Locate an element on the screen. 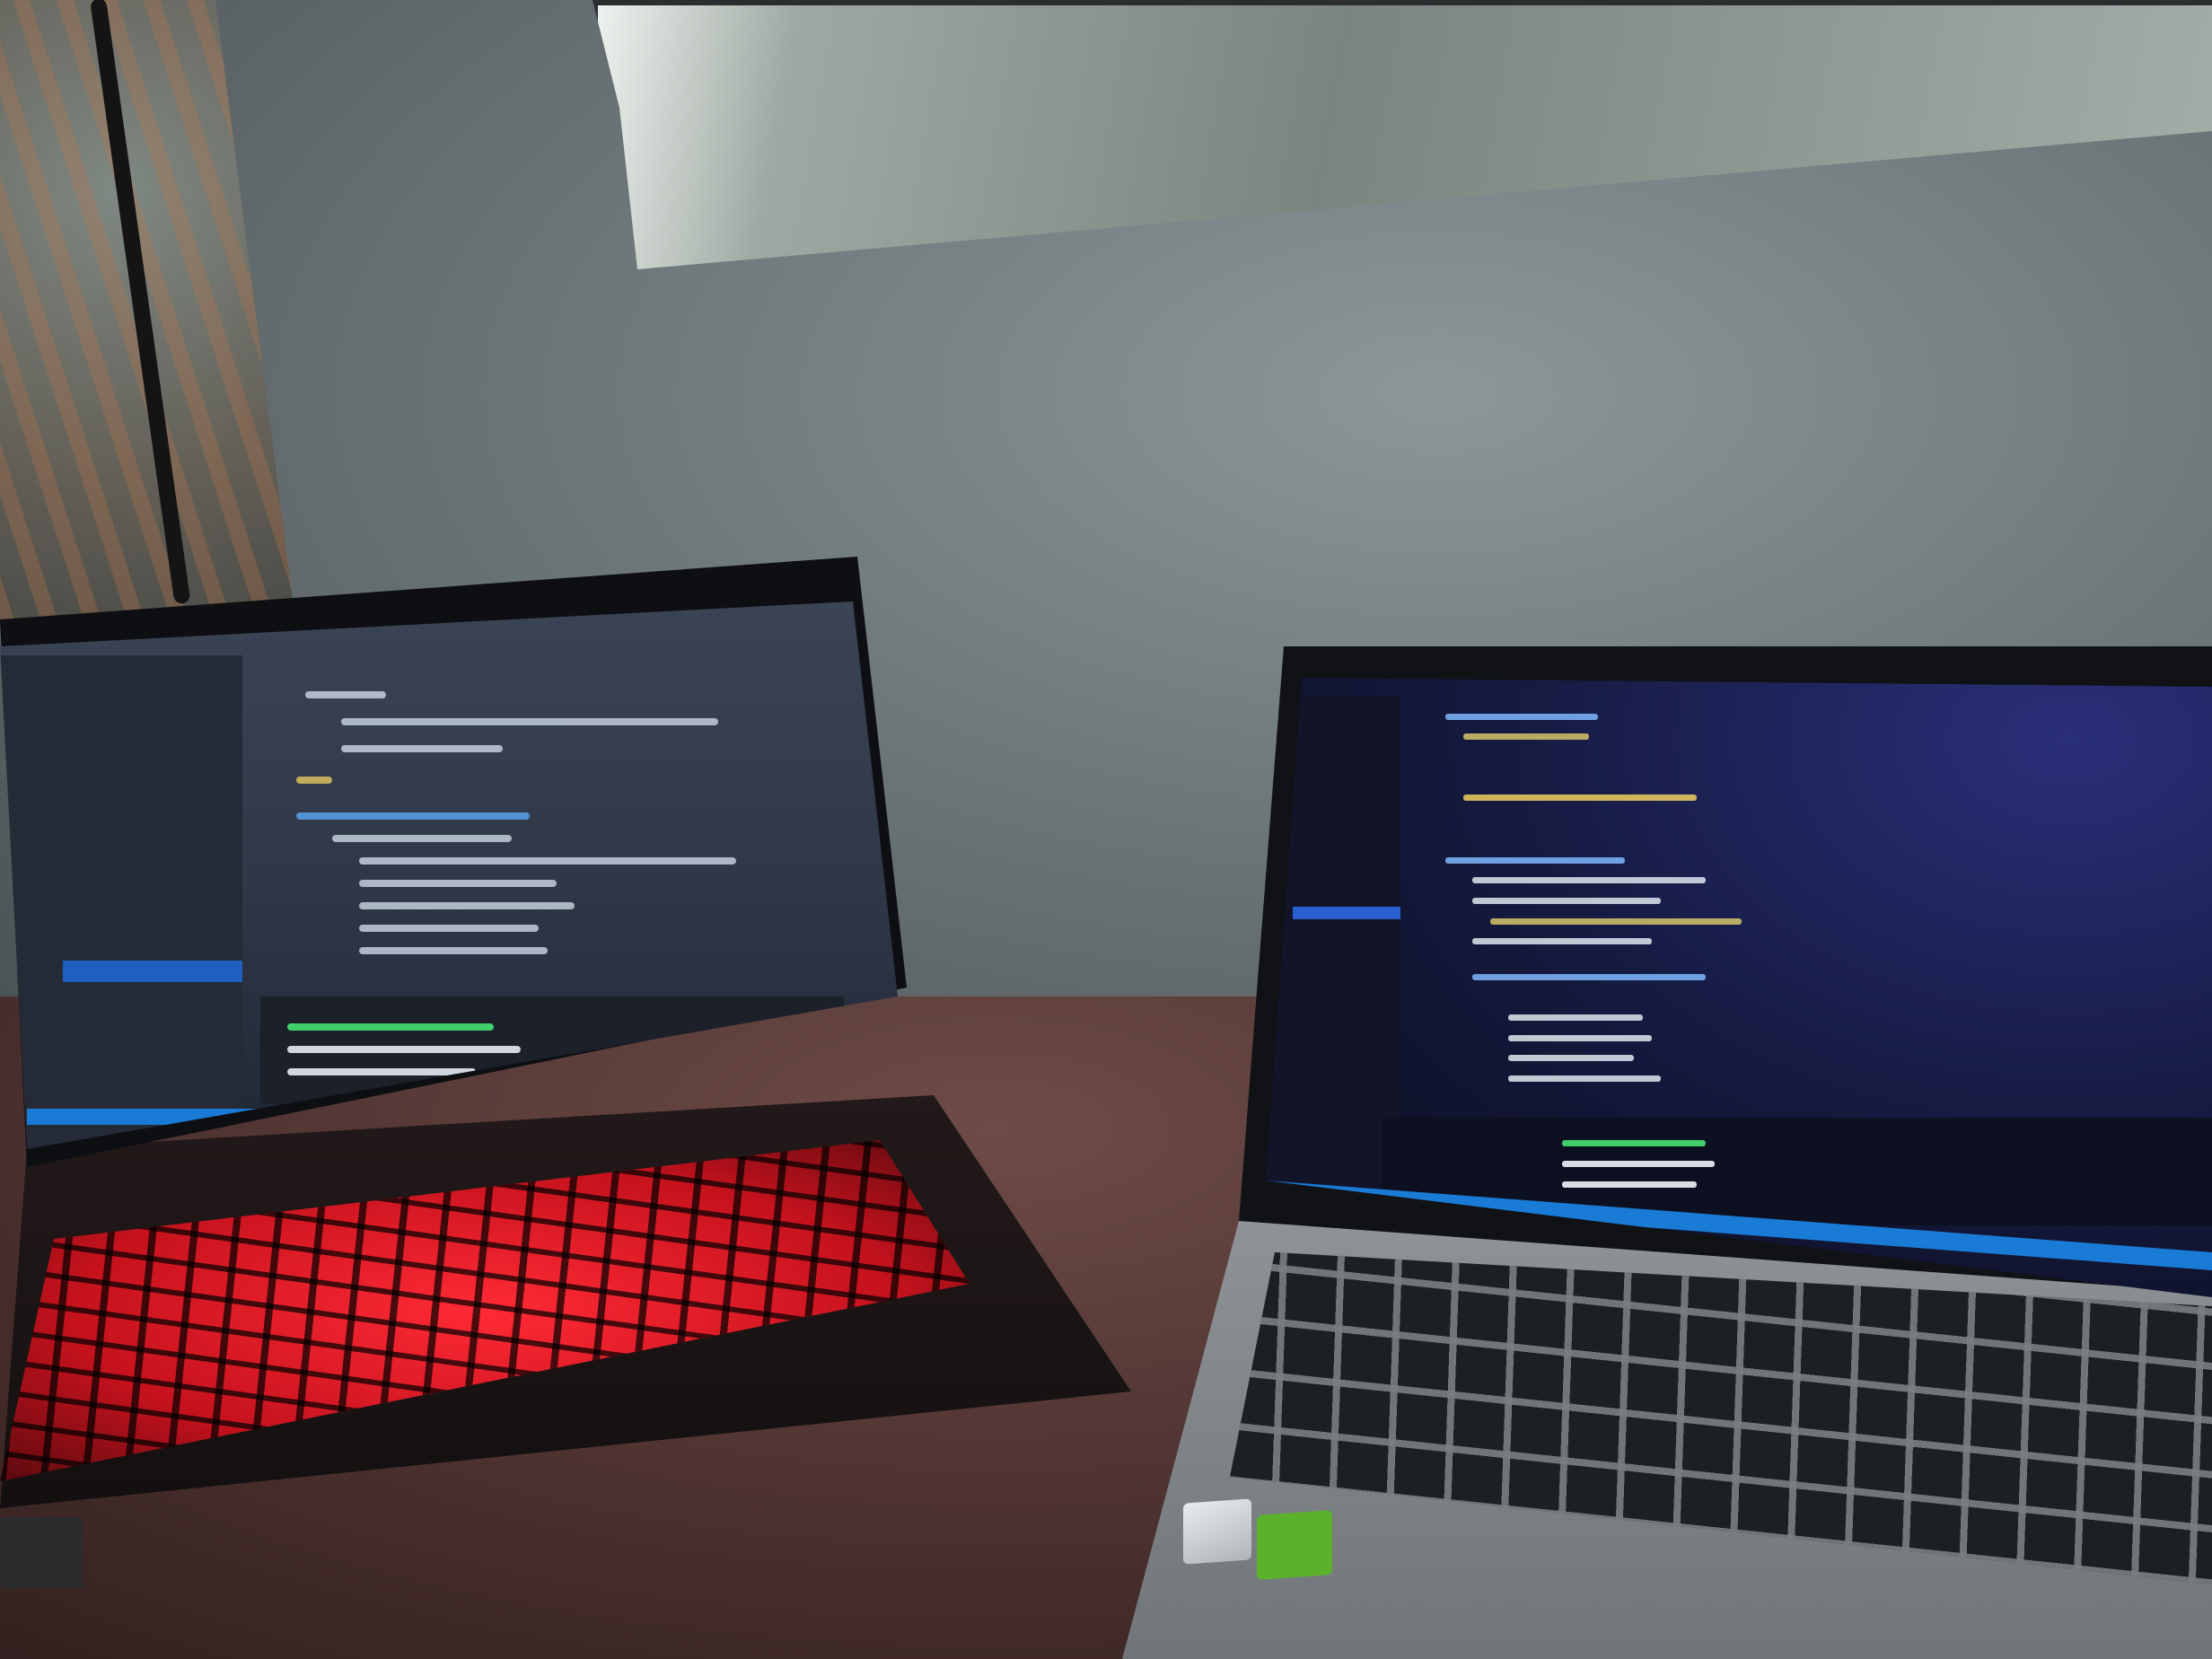  intel-sticker is located at coordinates (1217, 1531).